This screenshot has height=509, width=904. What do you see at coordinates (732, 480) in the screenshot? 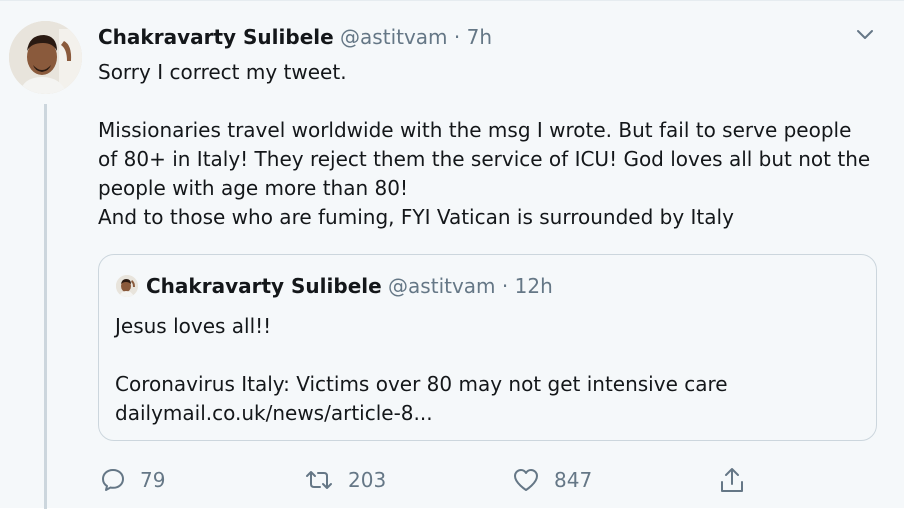
I see `share-upload-icon` at bounding box center [732, 480].